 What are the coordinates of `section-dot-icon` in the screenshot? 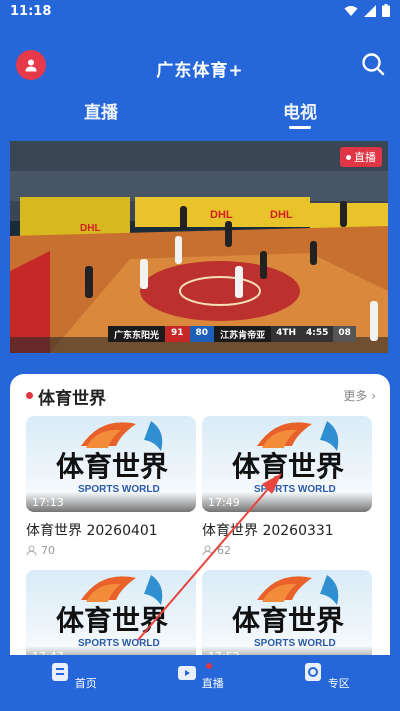 It's located at (29, 395).